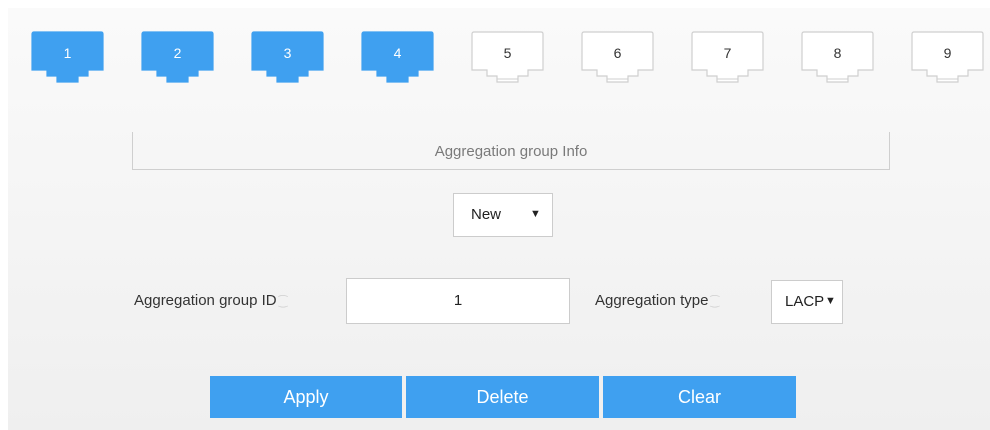 The height and width of the screenshot is (430, 990). I want to click on port-number: 4, so click(397, 53).